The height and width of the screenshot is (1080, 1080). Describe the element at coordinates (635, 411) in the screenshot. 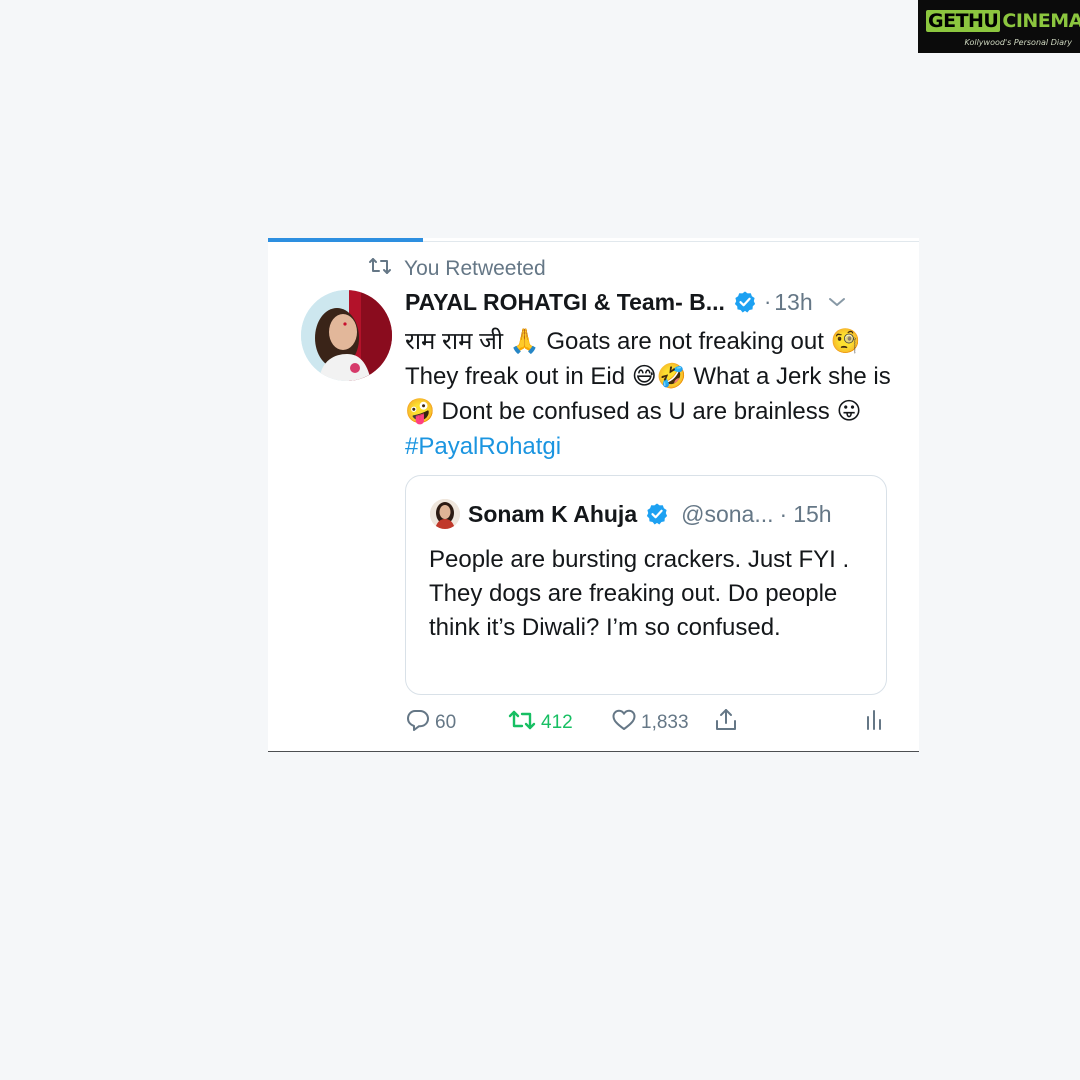

I see `tweet-text-part: Dont be confused as U are brainless` at that location.